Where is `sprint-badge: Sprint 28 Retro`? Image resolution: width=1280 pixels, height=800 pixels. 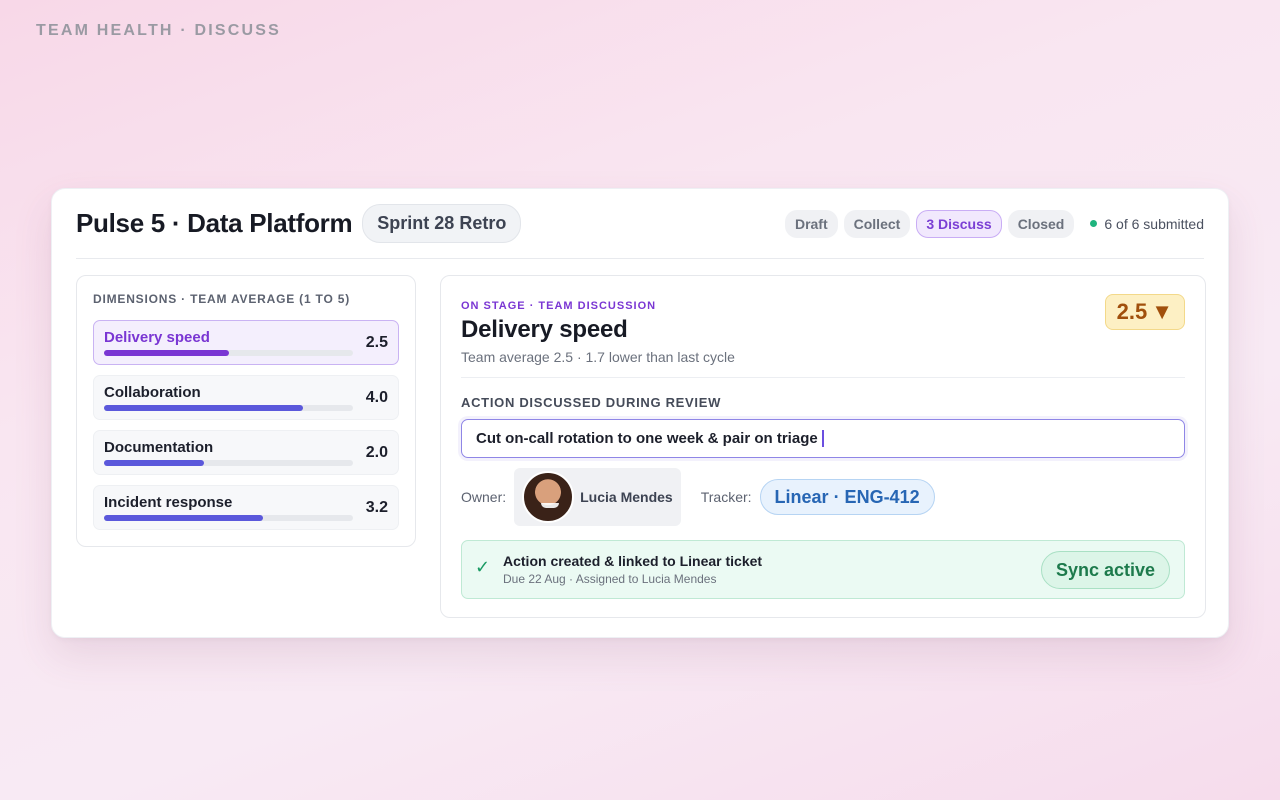
sprint-badge: Sprint 28 Retro is located at coordinates (442, 223).